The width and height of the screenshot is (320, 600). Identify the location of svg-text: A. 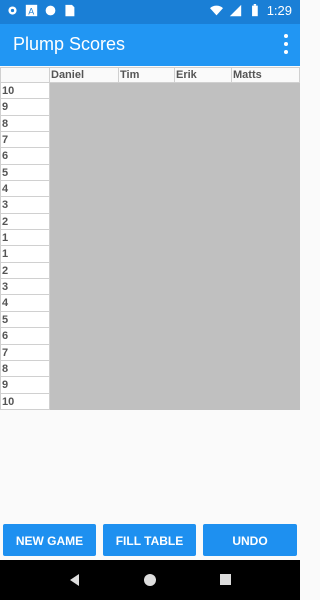
(31, 12).